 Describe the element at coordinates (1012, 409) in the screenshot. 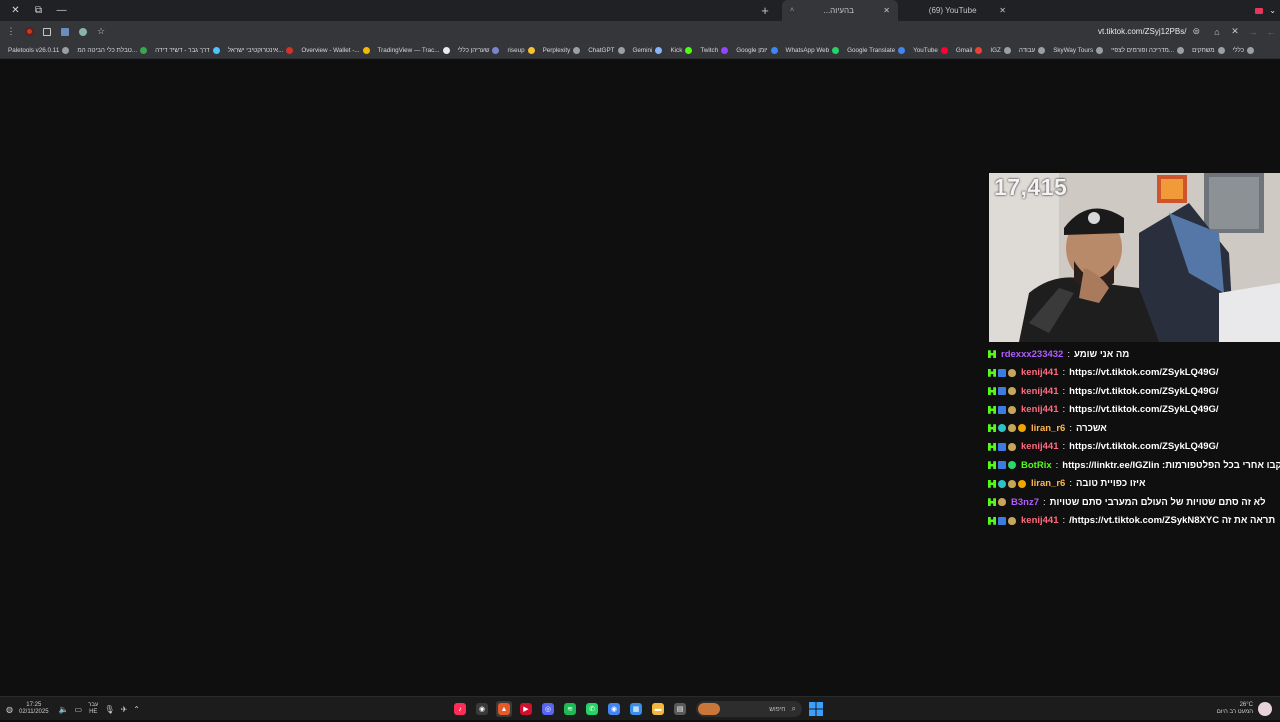

I see `sub-badge-icon` at that location.